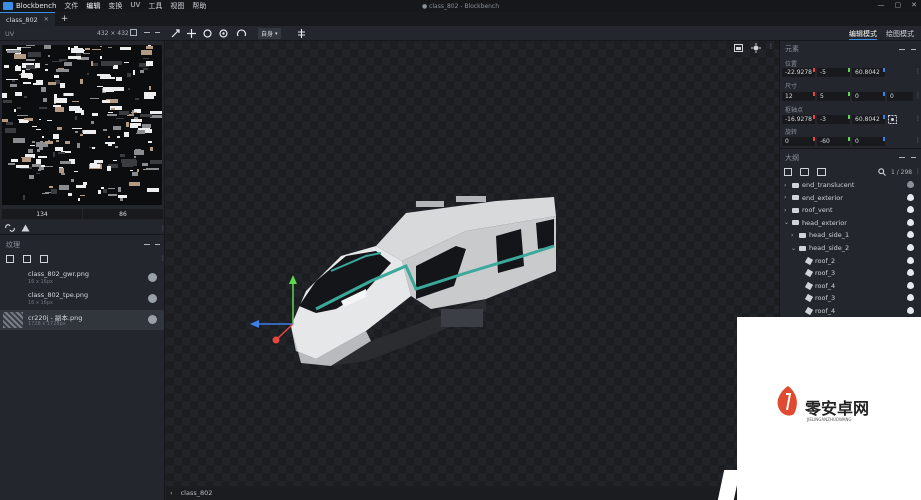 This screenshot has width=921, height=500. I want to click on menu-help: 帮助, so click(199, 6).